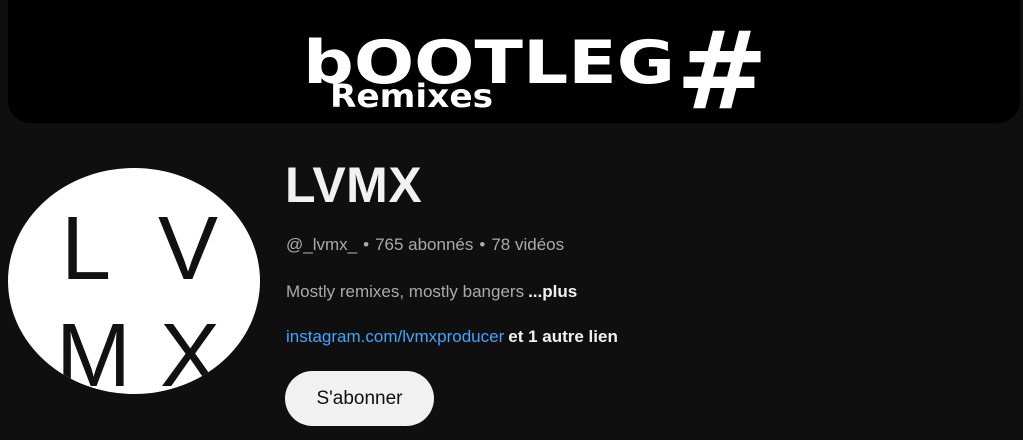 The width and height of the screenshot is (1023, 440). Describe the element at coordinates (411, 96) in the screenshot. I see `logo-sub-text: Remixes` at that location.